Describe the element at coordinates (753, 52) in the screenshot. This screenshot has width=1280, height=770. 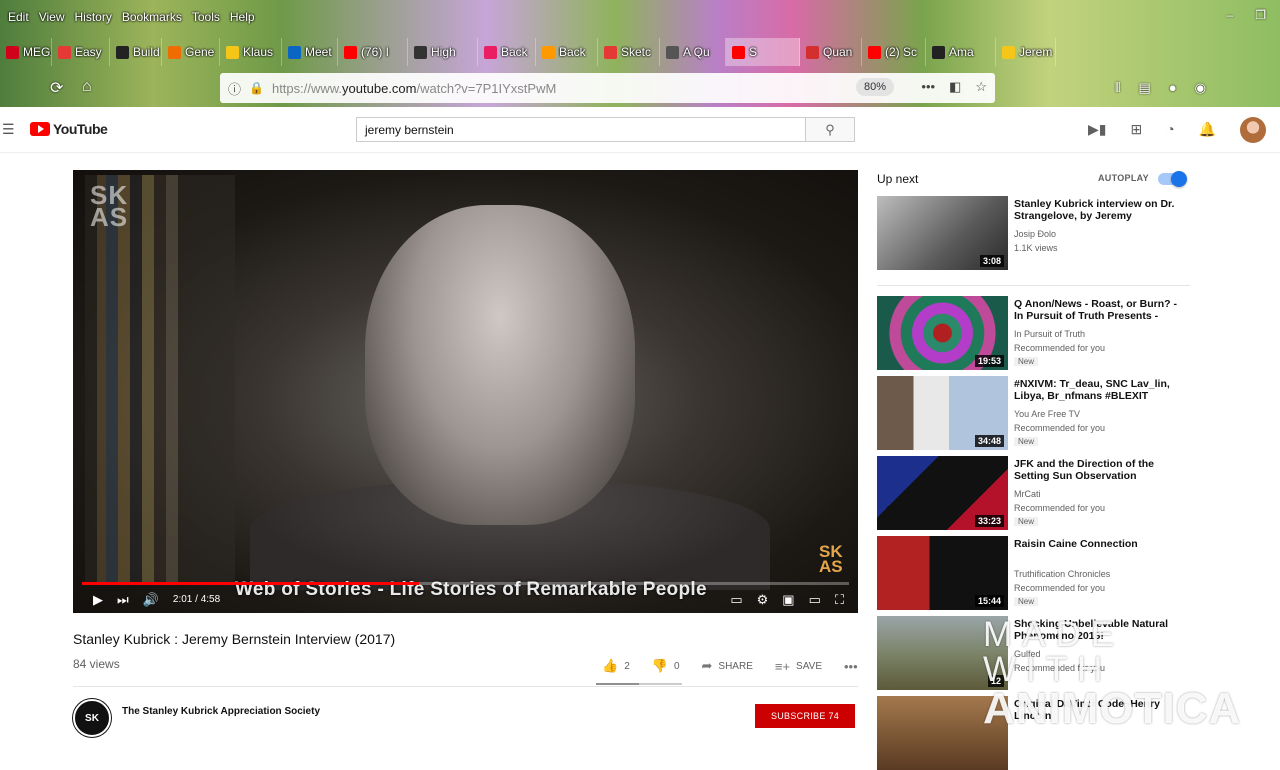
I see `tab-label: S` at that location.